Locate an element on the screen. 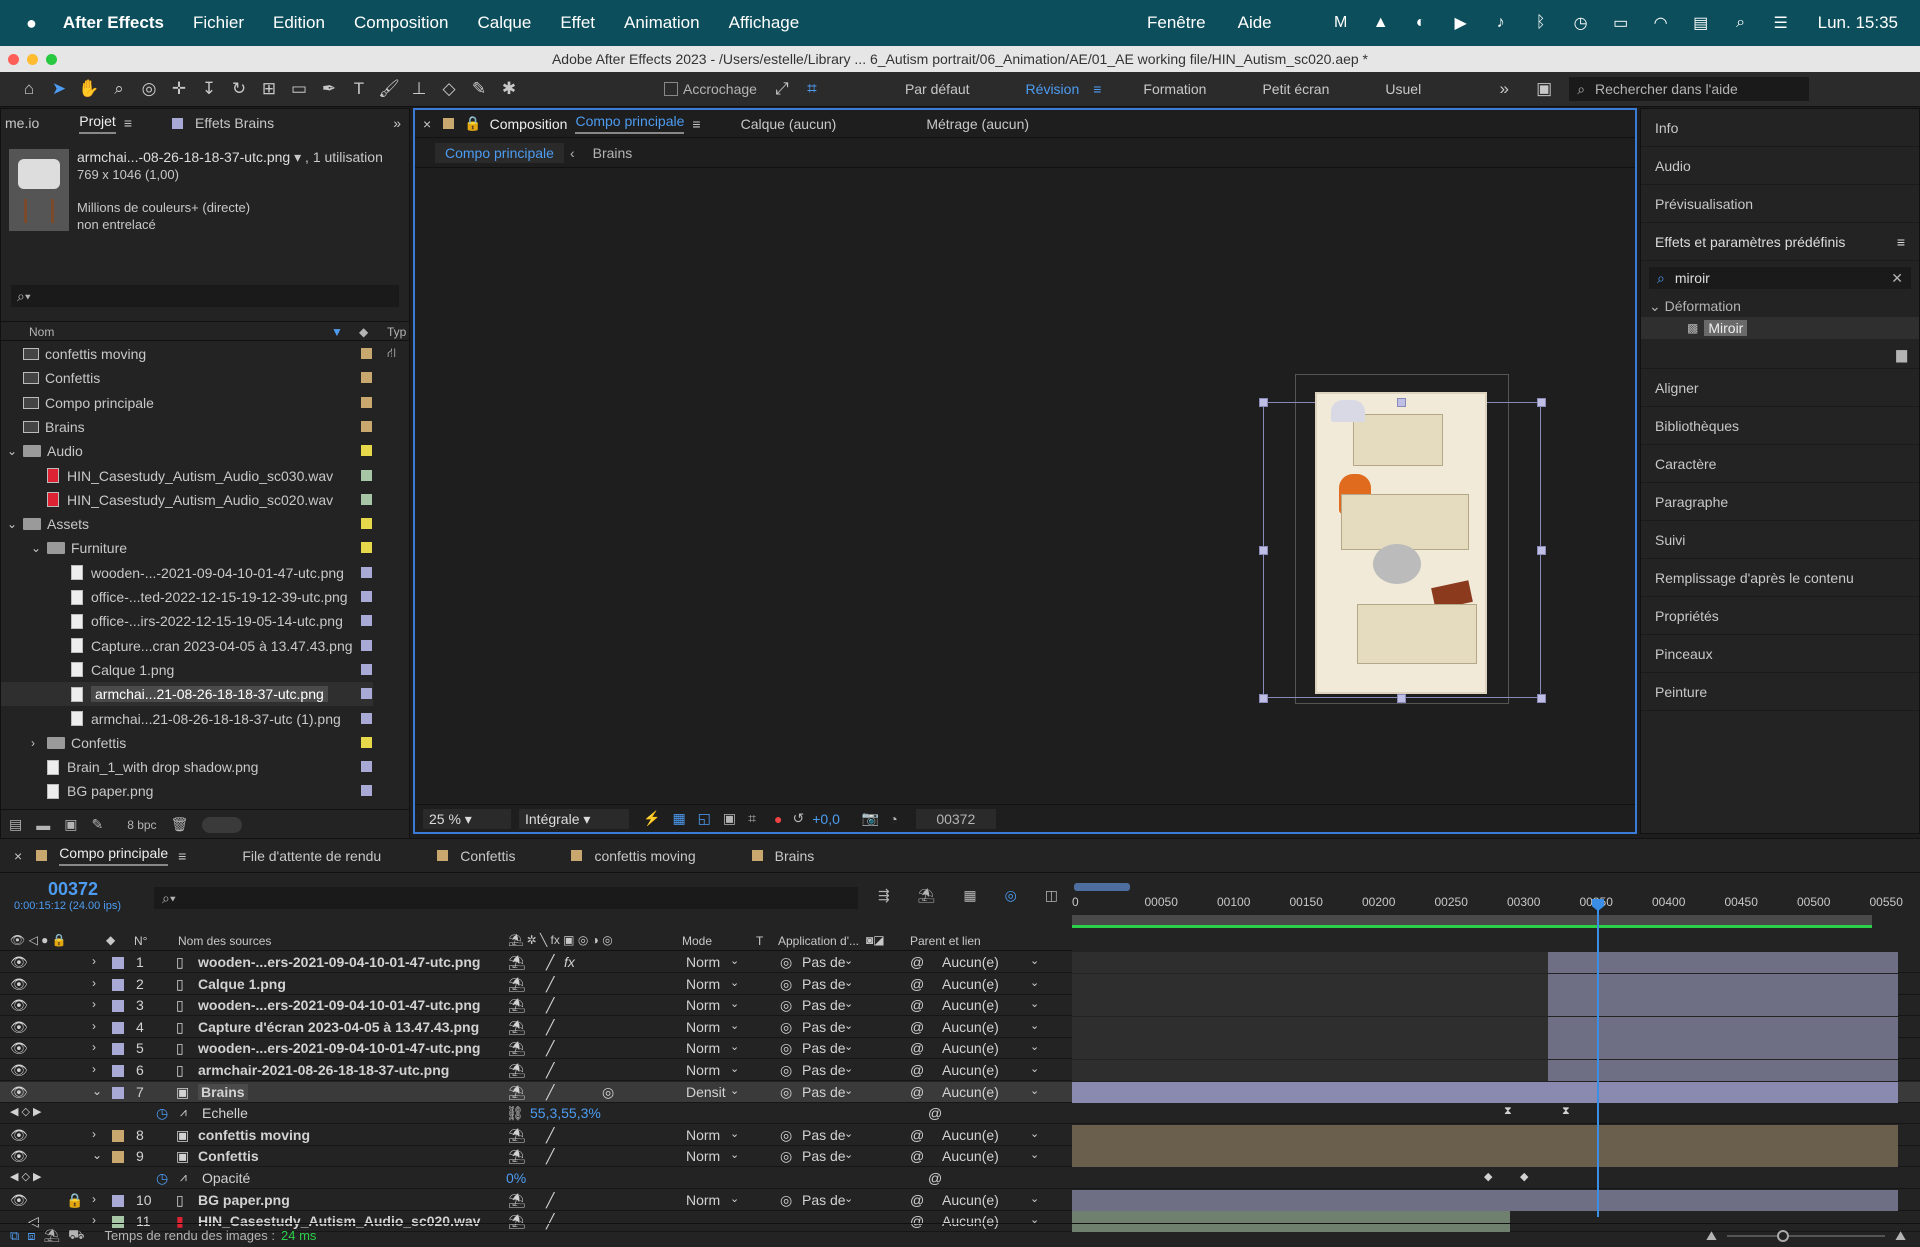  graph-toggle-icon: ⛱ is located at coordinates (52, 1236).